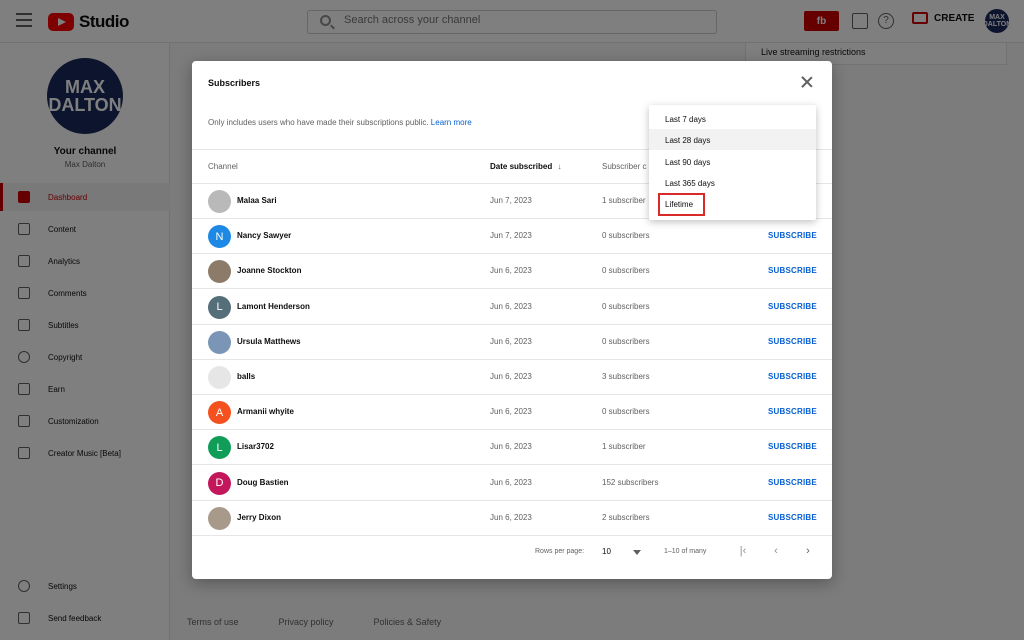  What do you see at coordinates (688, 162) in the screenshot?
I see `menu-item-label: Last 90 days` at bounding box center [688, 162].